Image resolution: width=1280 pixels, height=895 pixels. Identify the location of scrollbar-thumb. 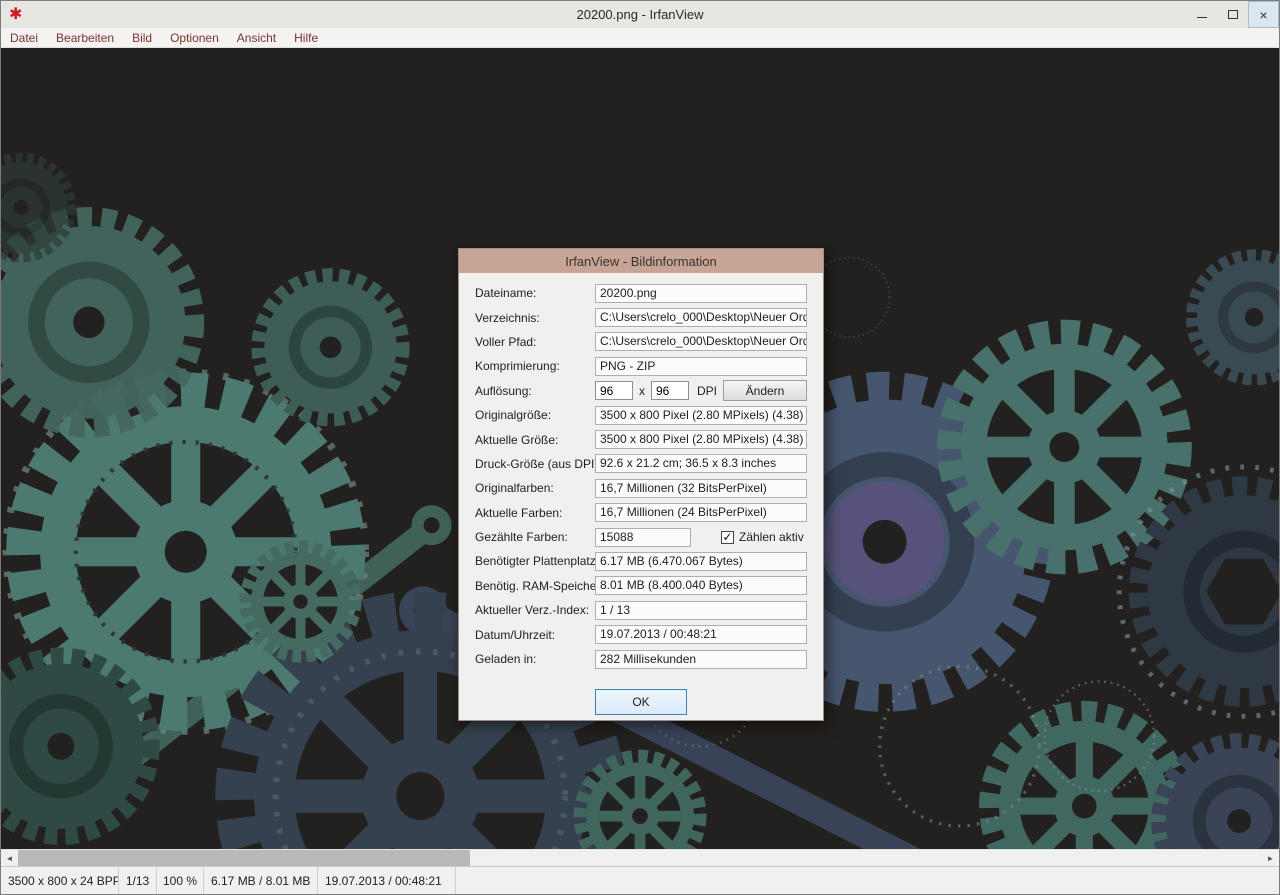
(244, 858).